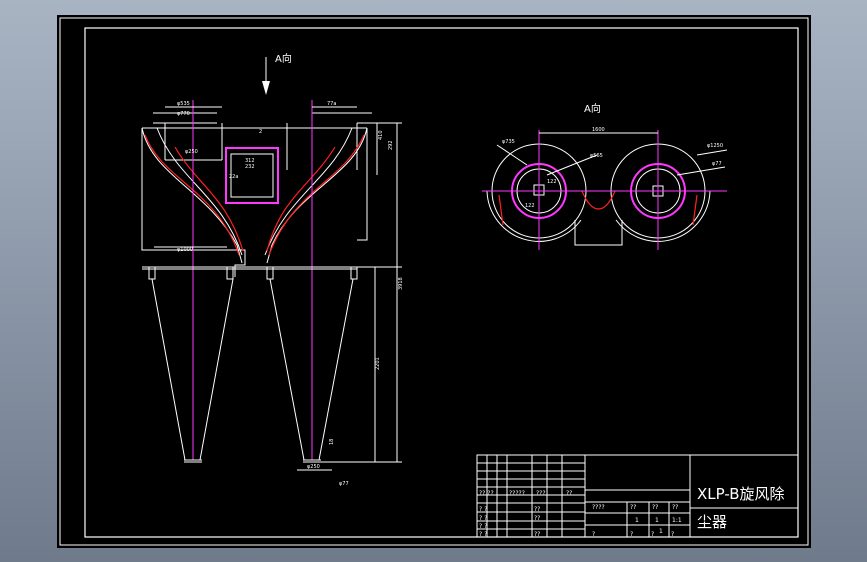 This screenshot has width=867, height=562. I want to click on tb-bottom-3: ?, so click(652, 534).